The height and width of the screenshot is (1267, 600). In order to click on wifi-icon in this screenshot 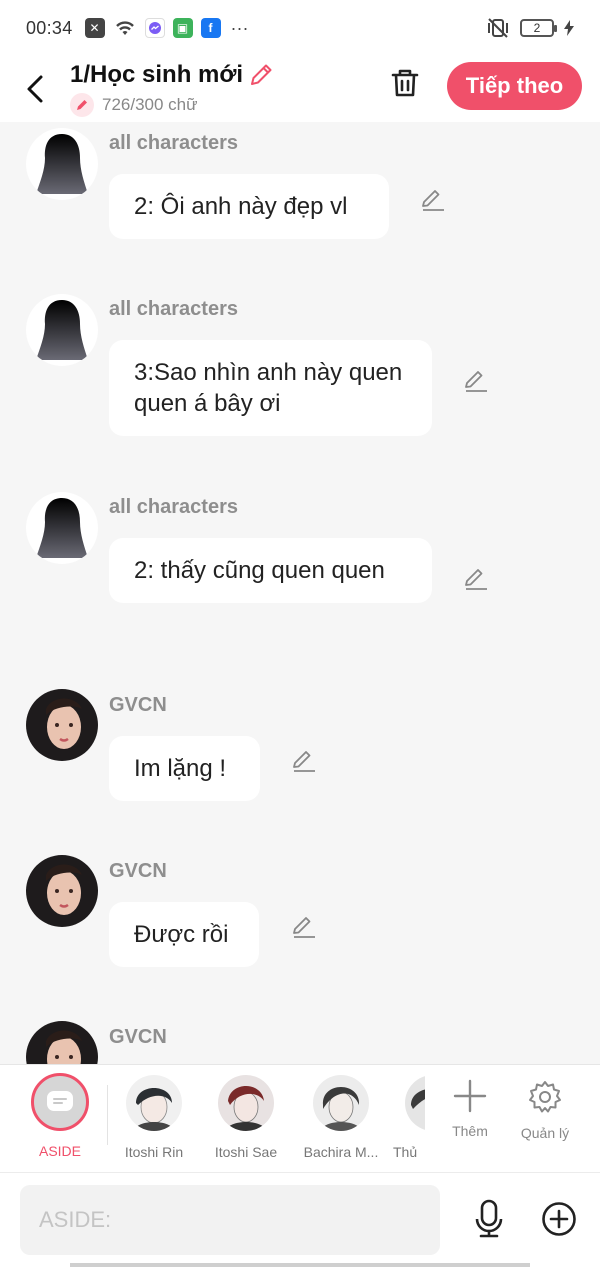, I will do `click(124, 28)`.